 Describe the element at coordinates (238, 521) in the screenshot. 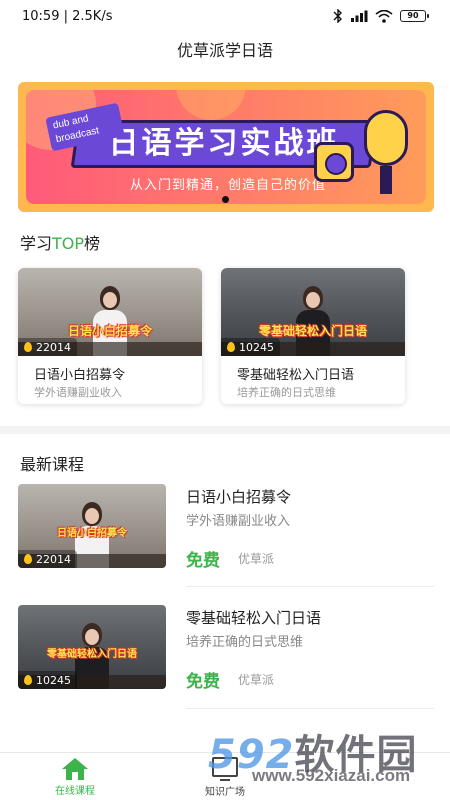

I see `course-subtitle: 学外语赚副业收入` at that location.